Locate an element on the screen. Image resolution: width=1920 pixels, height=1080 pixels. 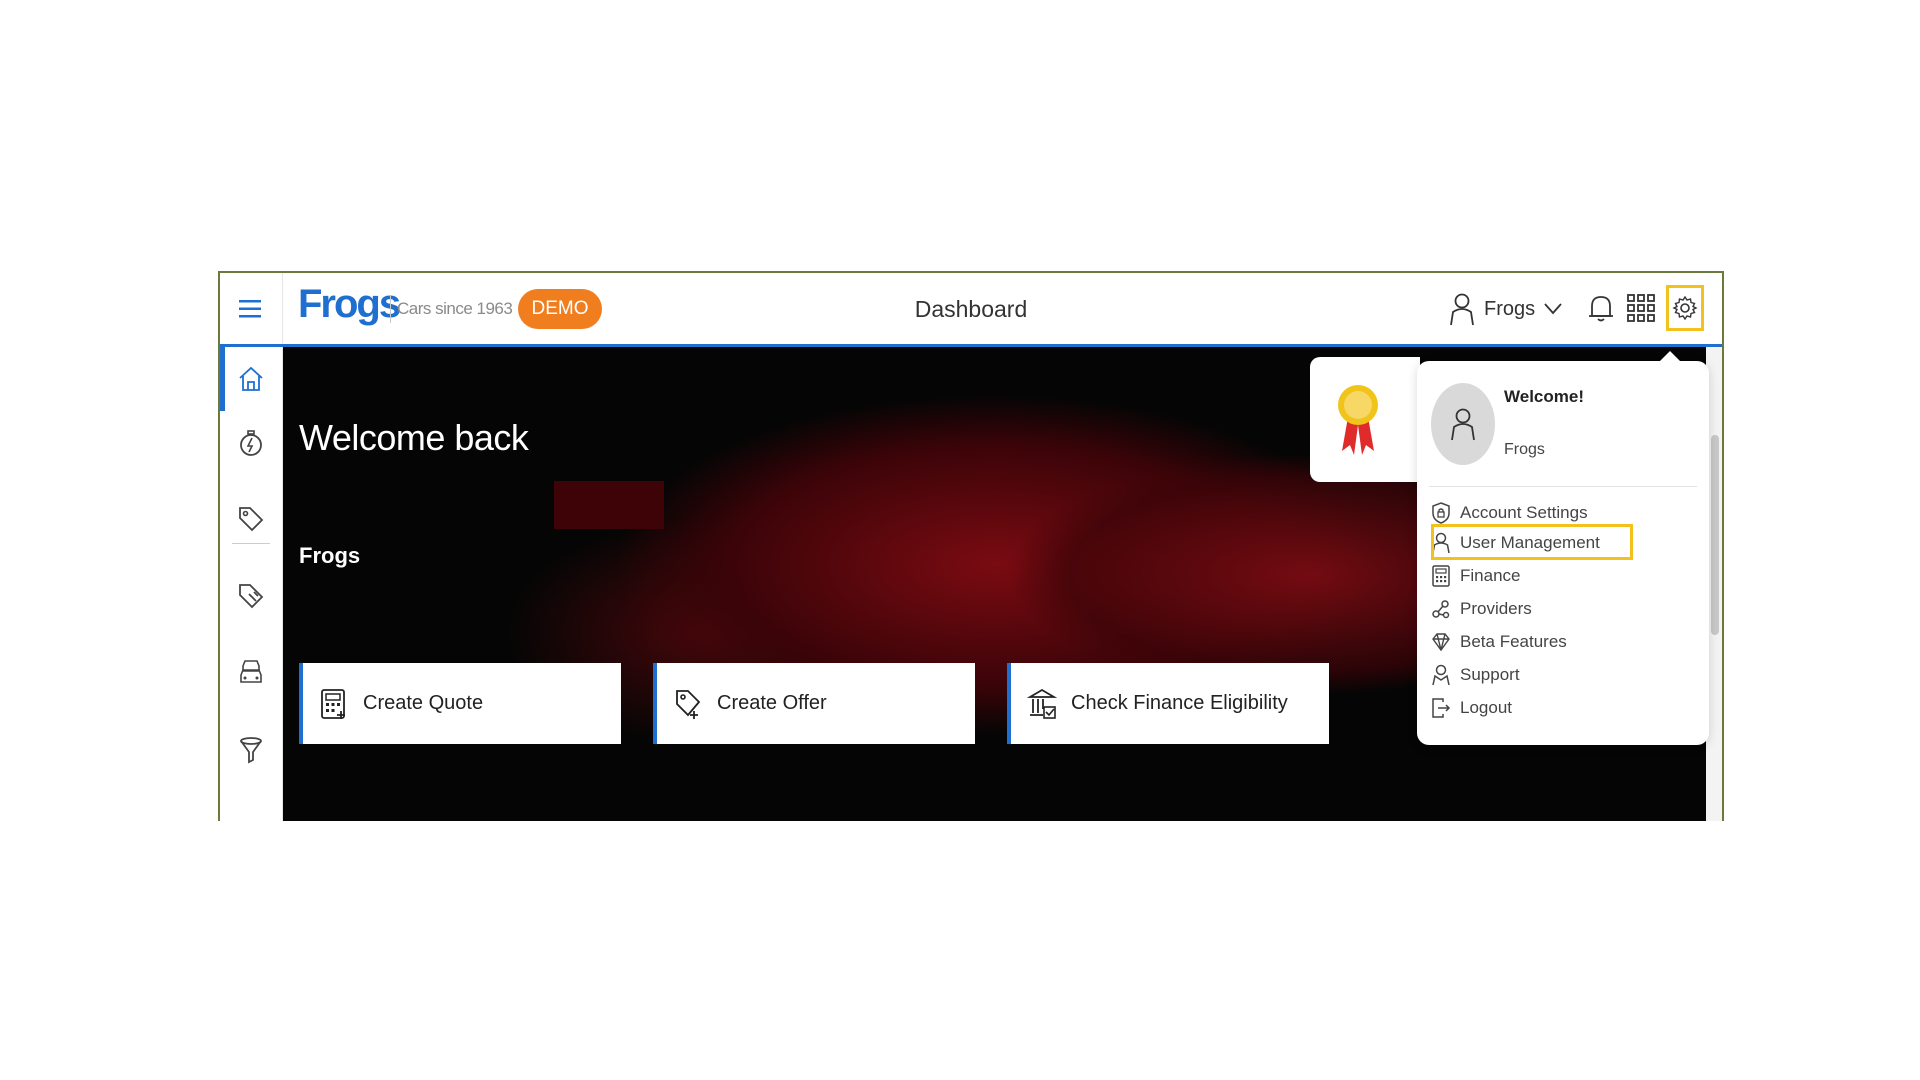
tag-plus-icon is located at coordinates (688, 704).